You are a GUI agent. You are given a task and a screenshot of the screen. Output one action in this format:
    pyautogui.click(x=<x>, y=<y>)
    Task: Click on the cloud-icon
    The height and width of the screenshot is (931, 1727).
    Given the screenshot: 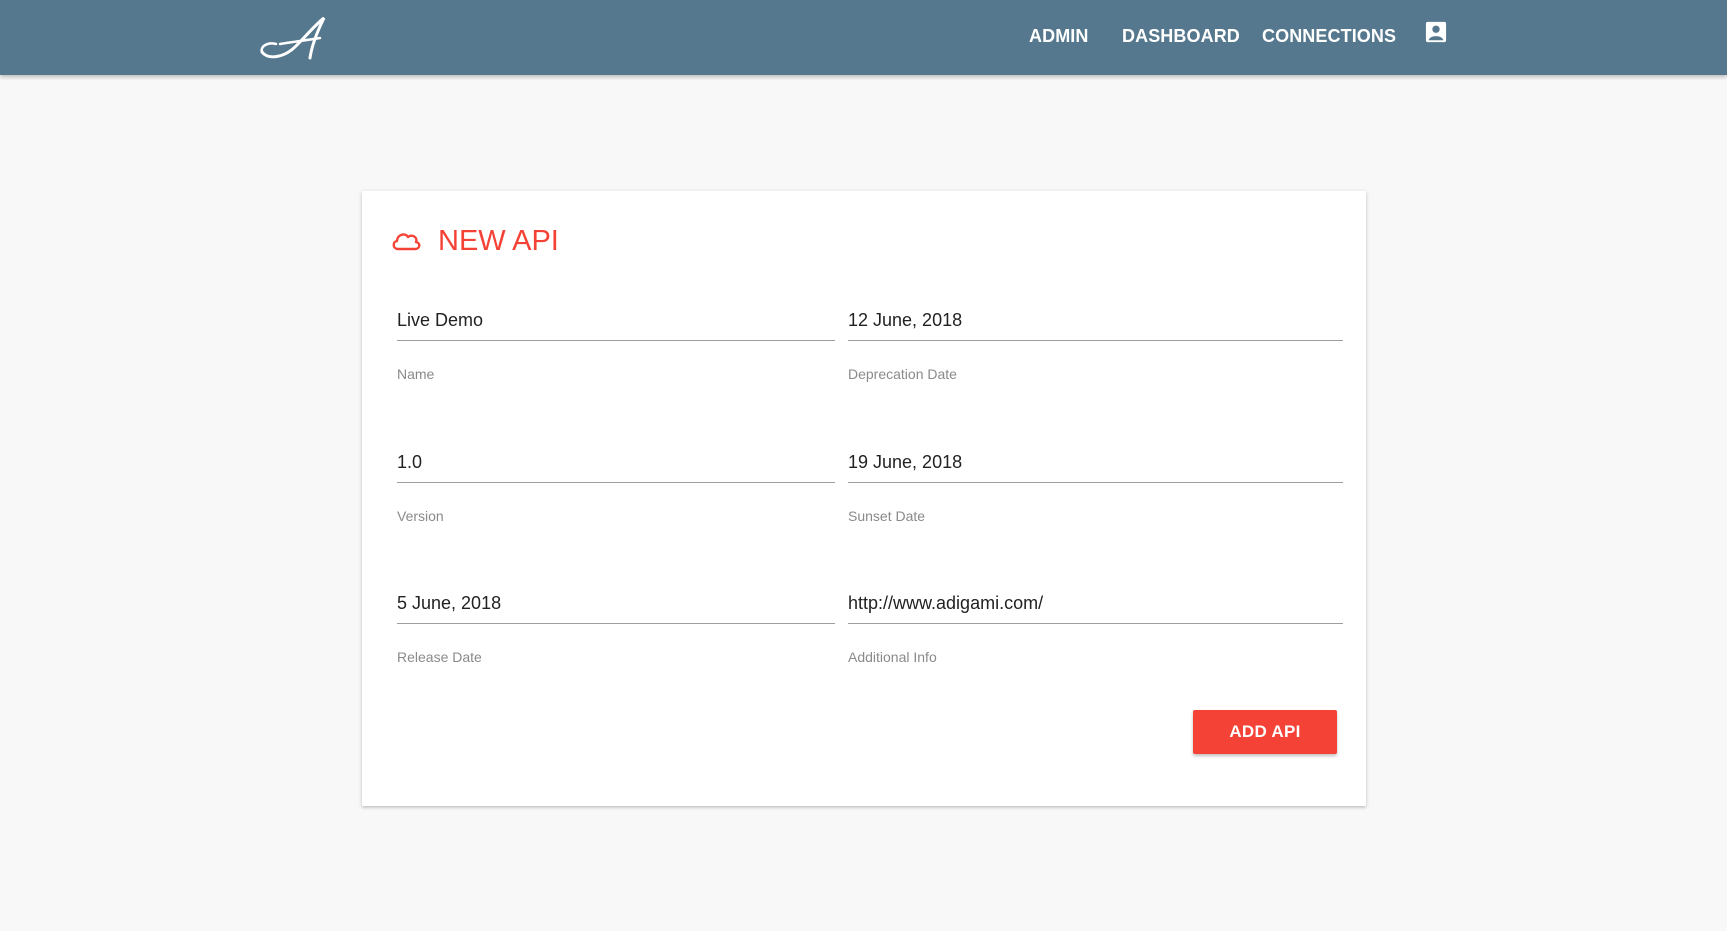 What is the action you would take?
    pyautogui.click(x=406, y=242)
    